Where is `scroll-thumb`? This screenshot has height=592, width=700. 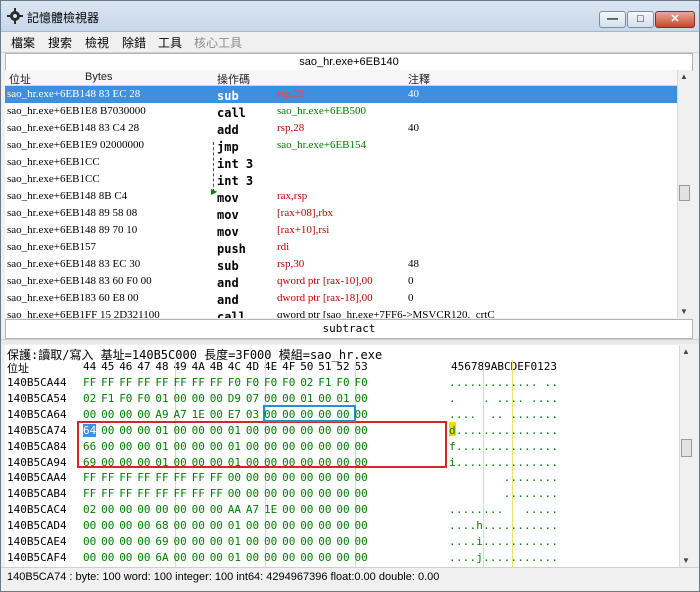
scroll-thumb is located at coordinates (684, 193).